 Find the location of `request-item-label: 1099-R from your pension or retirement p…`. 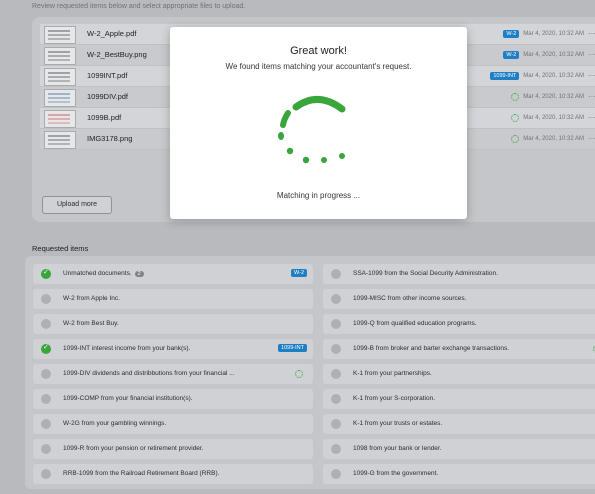

request-item-label: 1099-R from your pension or retirement p… is located at coordinates (133, 448).